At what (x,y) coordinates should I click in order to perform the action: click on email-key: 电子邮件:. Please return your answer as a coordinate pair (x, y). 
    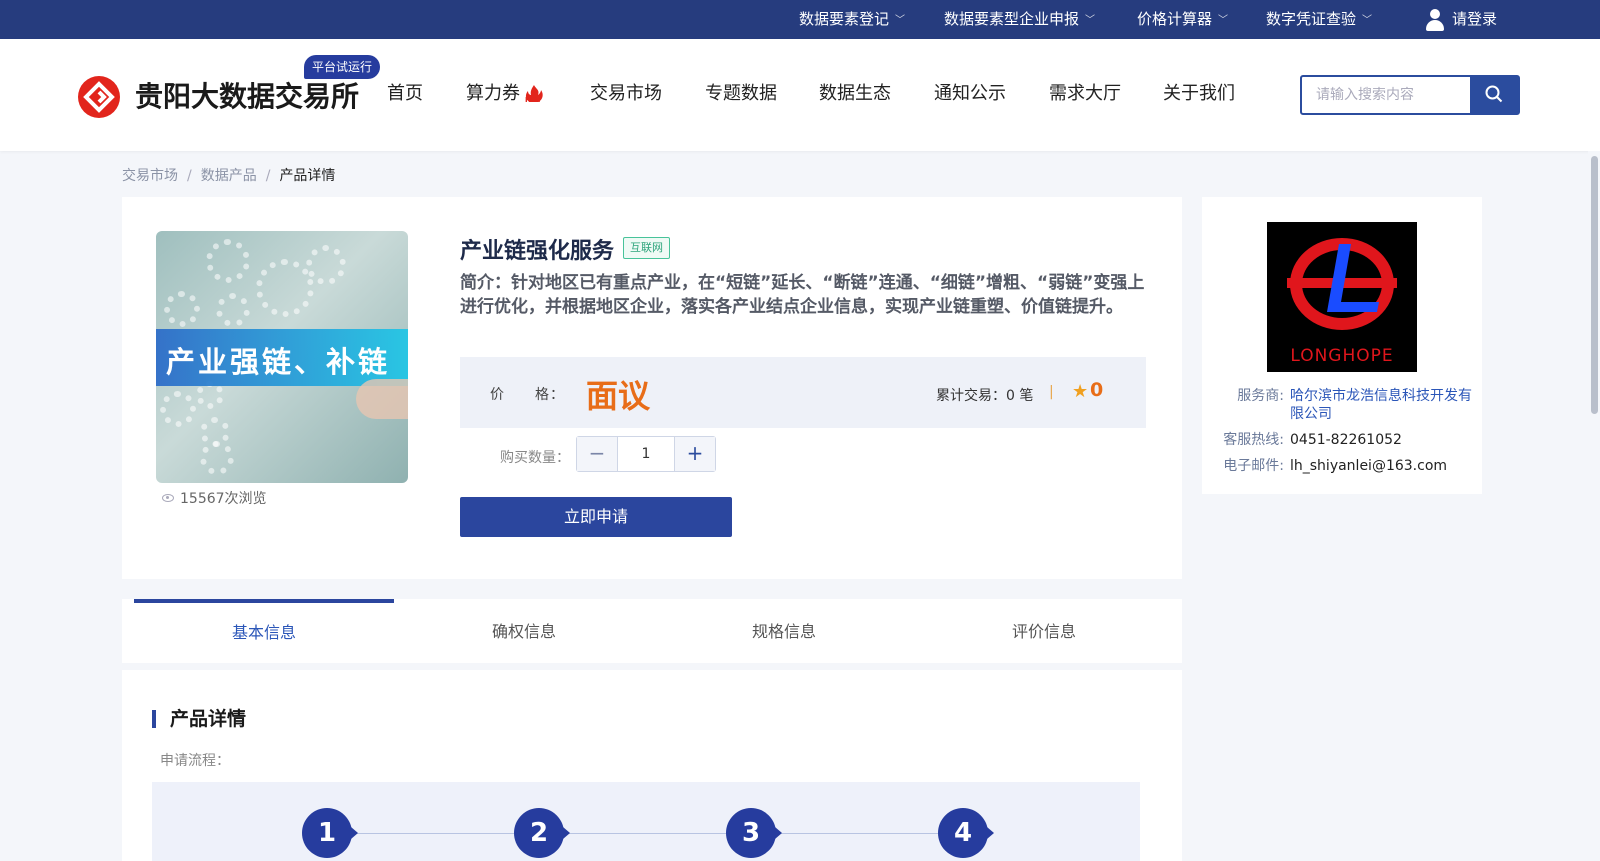
    Looking at the image, I should click on (1253, 466).